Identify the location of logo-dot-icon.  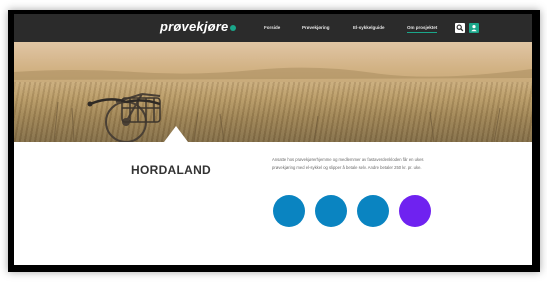
(233, 27).